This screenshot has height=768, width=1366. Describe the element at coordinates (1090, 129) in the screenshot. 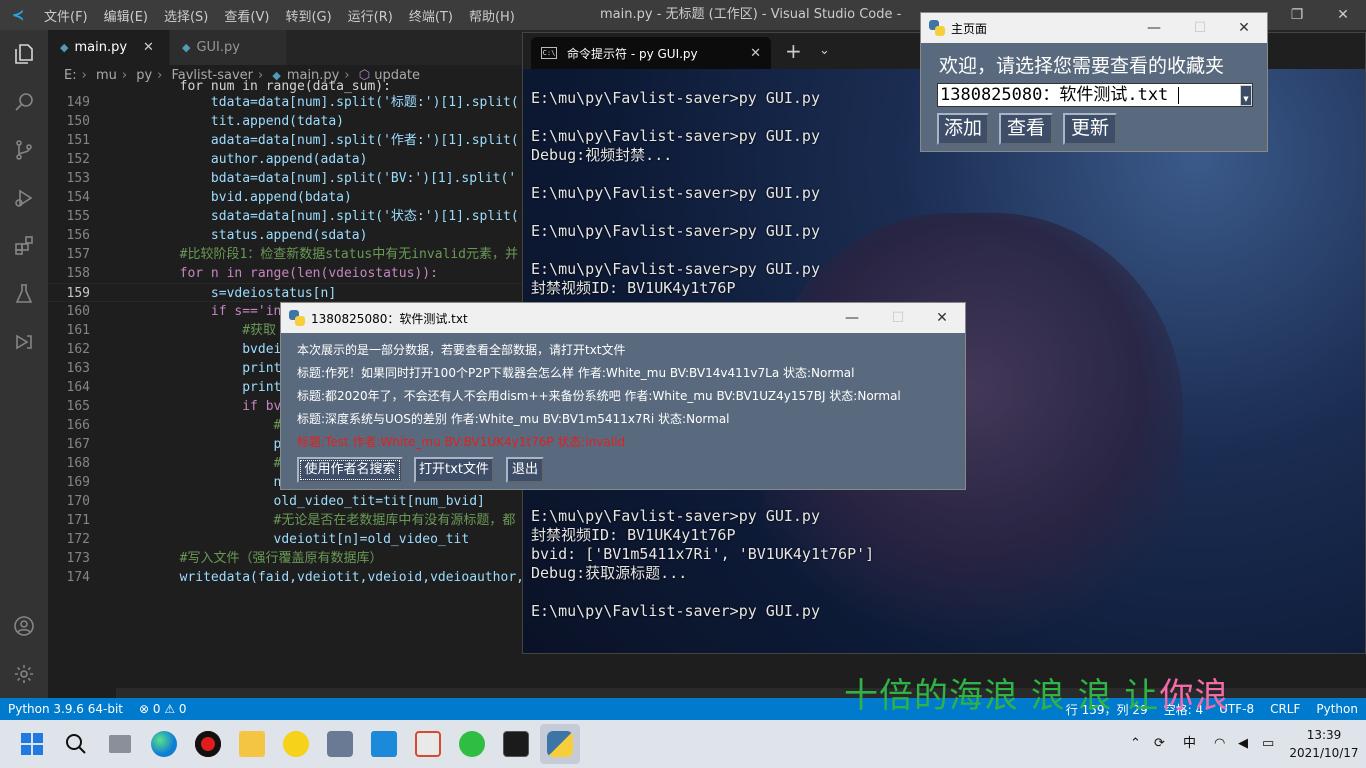

I see `update-button: 更新` at that location.